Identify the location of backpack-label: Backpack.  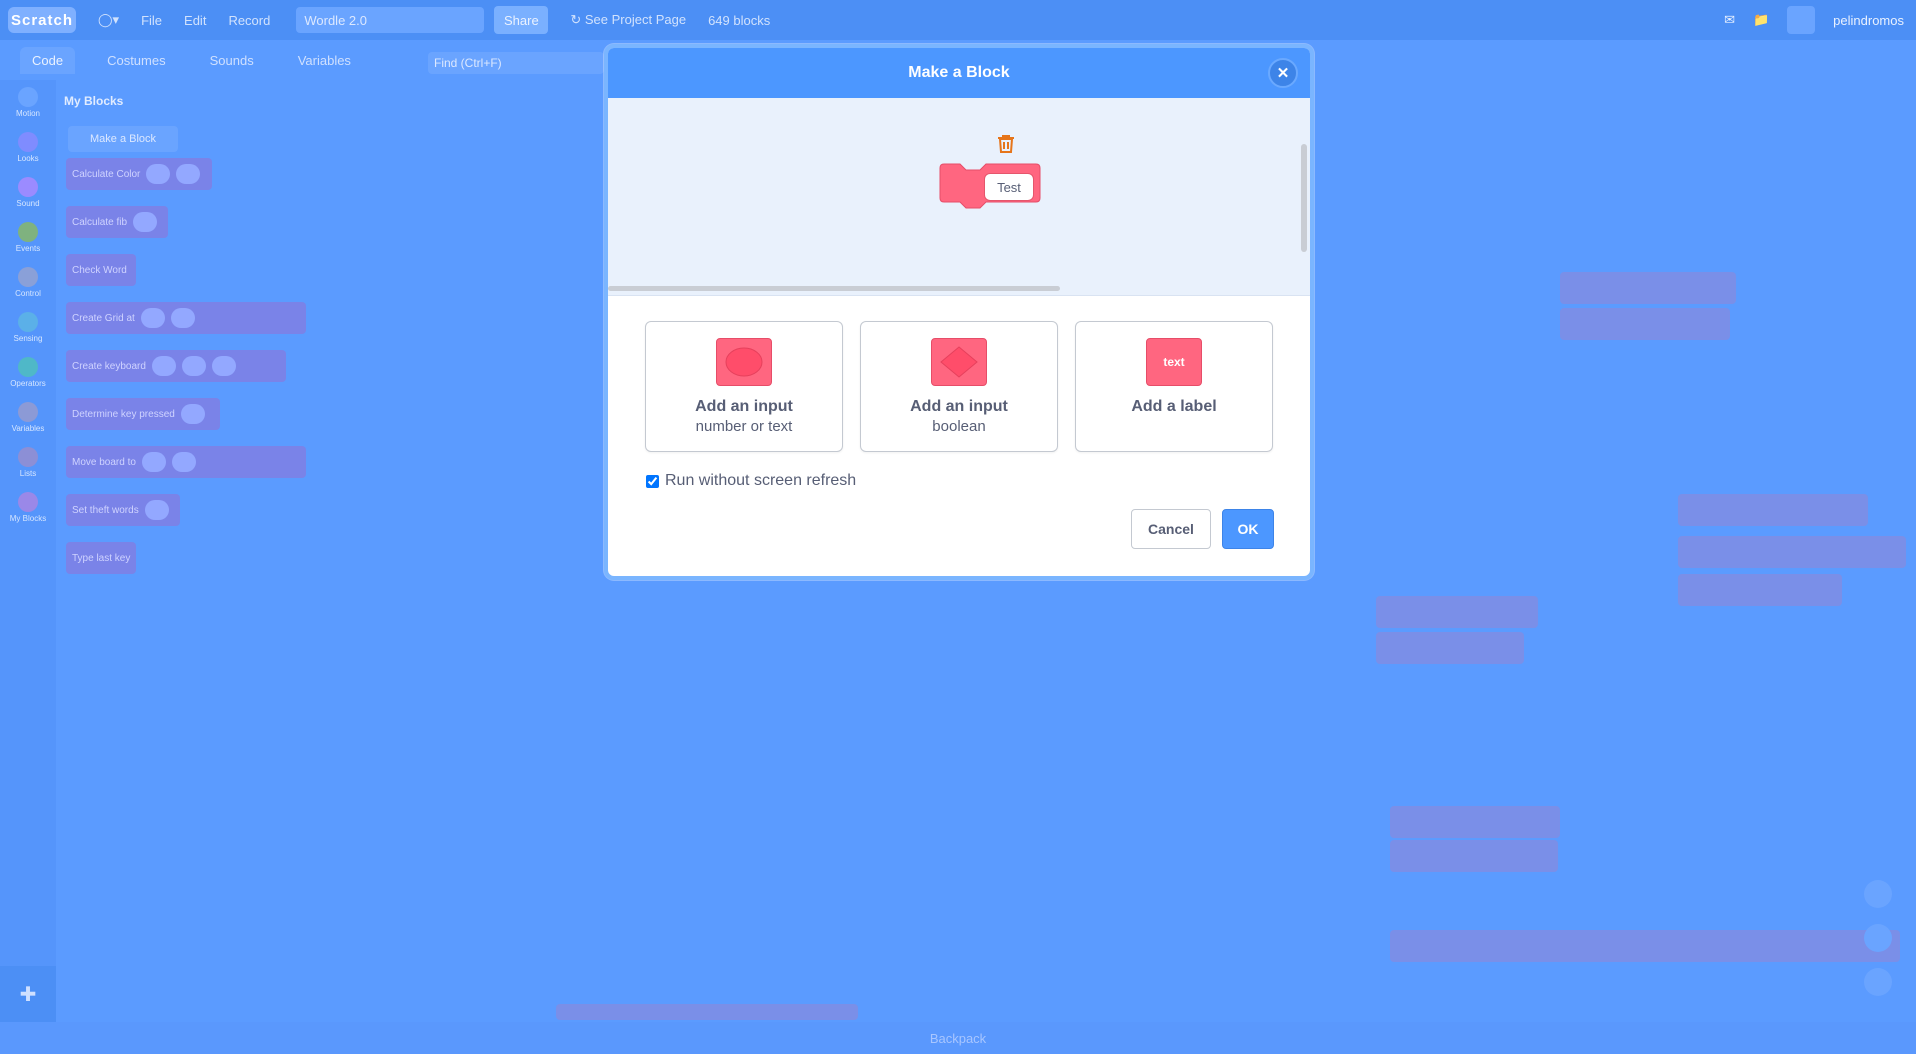
(958, 1038).